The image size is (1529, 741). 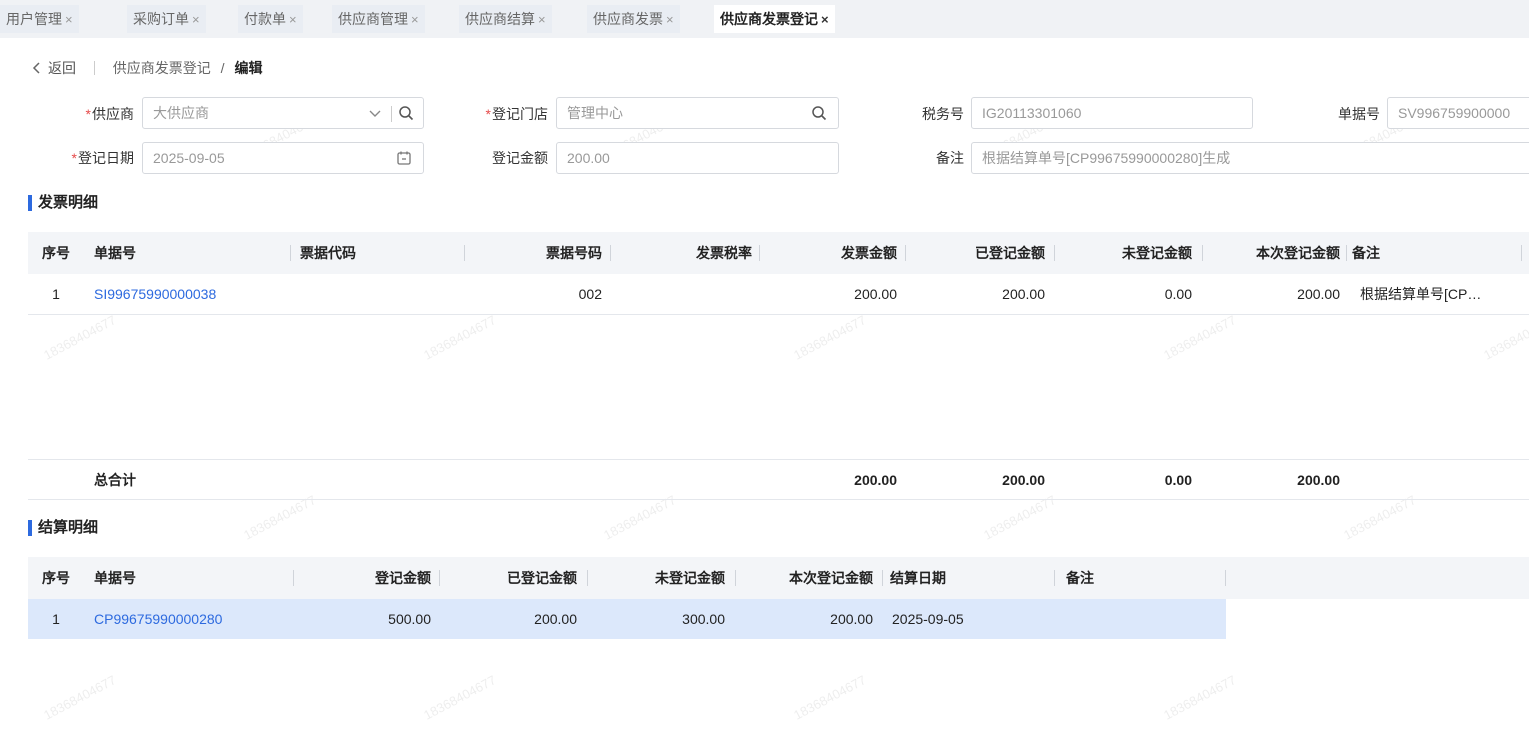 I want to click on total-unregistered: 0.00, so click(x=1178, y=480).